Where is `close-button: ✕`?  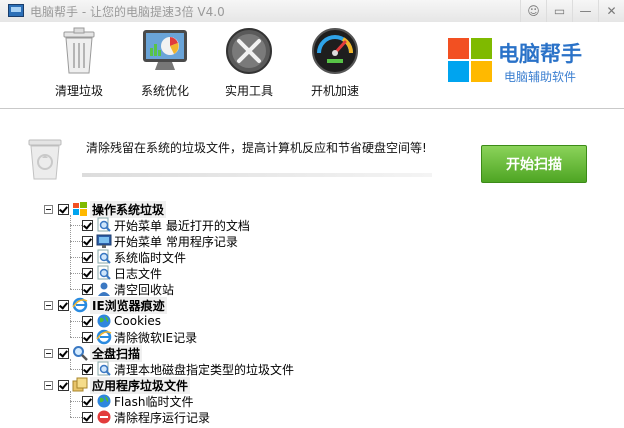 close-button: ✕ is located at coordinates (611, 11).